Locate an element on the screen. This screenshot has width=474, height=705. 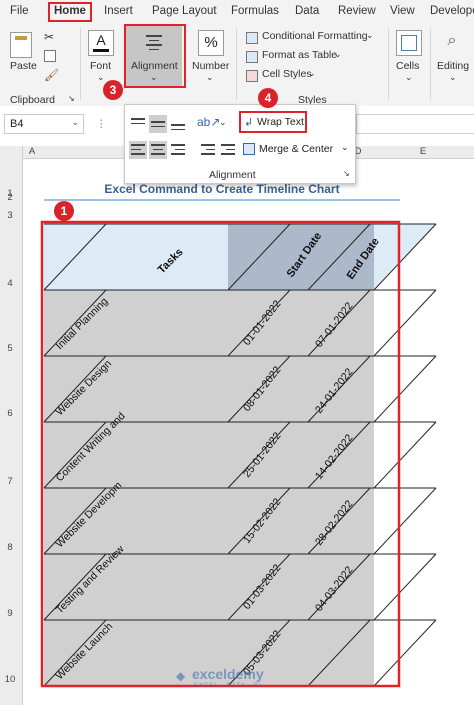
top-align-icon is located at coordinates (138, 124).